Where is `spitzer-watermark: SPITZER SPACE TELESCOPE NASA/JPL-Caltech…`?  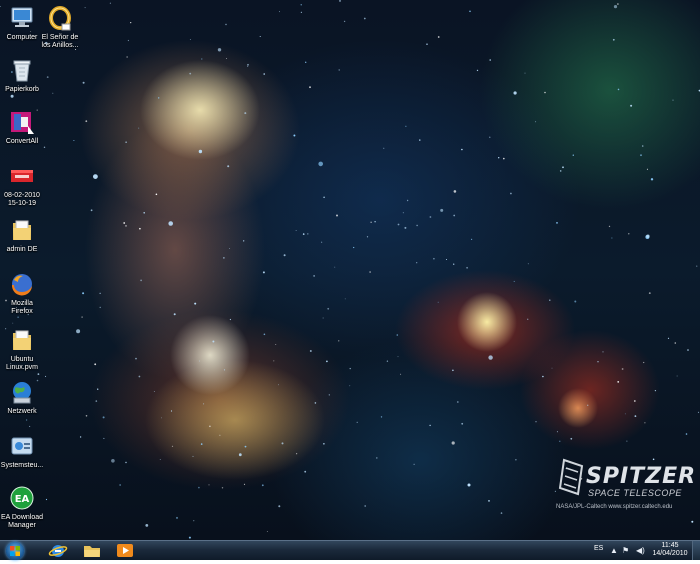 spitzer-watermark: SPITZER SPACE TELESCOPE NASA/JPL-Caltech… is located at coordinates (626, 486).